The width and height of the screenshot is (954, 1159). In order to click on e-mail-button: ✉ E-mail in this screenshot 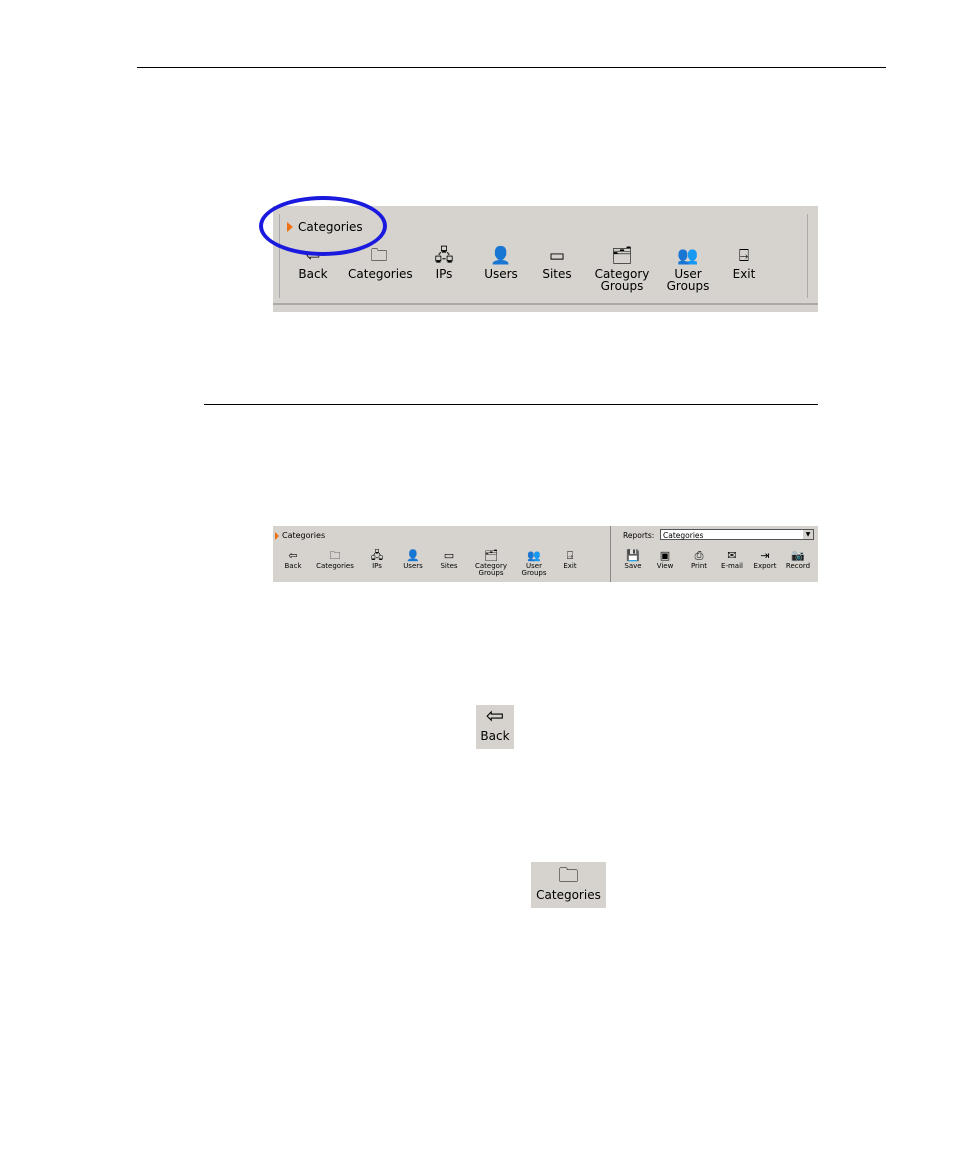, I will do `click(732, 560)`.